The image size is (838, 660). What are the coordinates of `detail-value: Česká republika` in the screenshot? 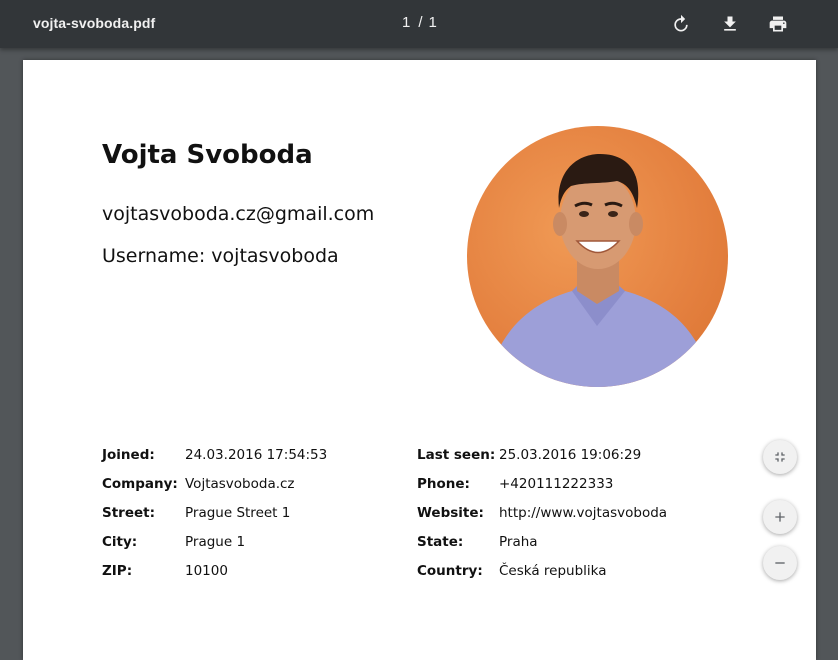 It's located at (553, 570).